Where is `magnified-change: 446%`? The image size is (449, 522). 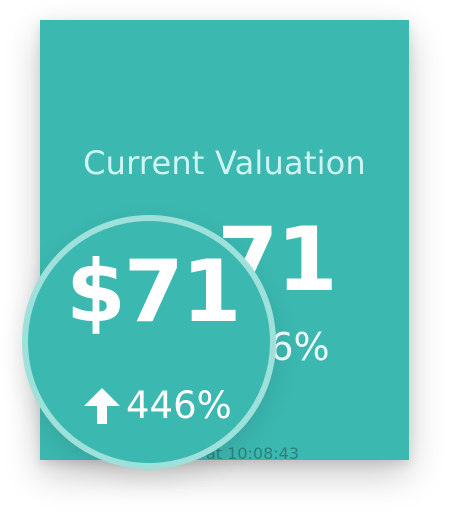
magnified-change: 446% is located at coordinates (158, 405).